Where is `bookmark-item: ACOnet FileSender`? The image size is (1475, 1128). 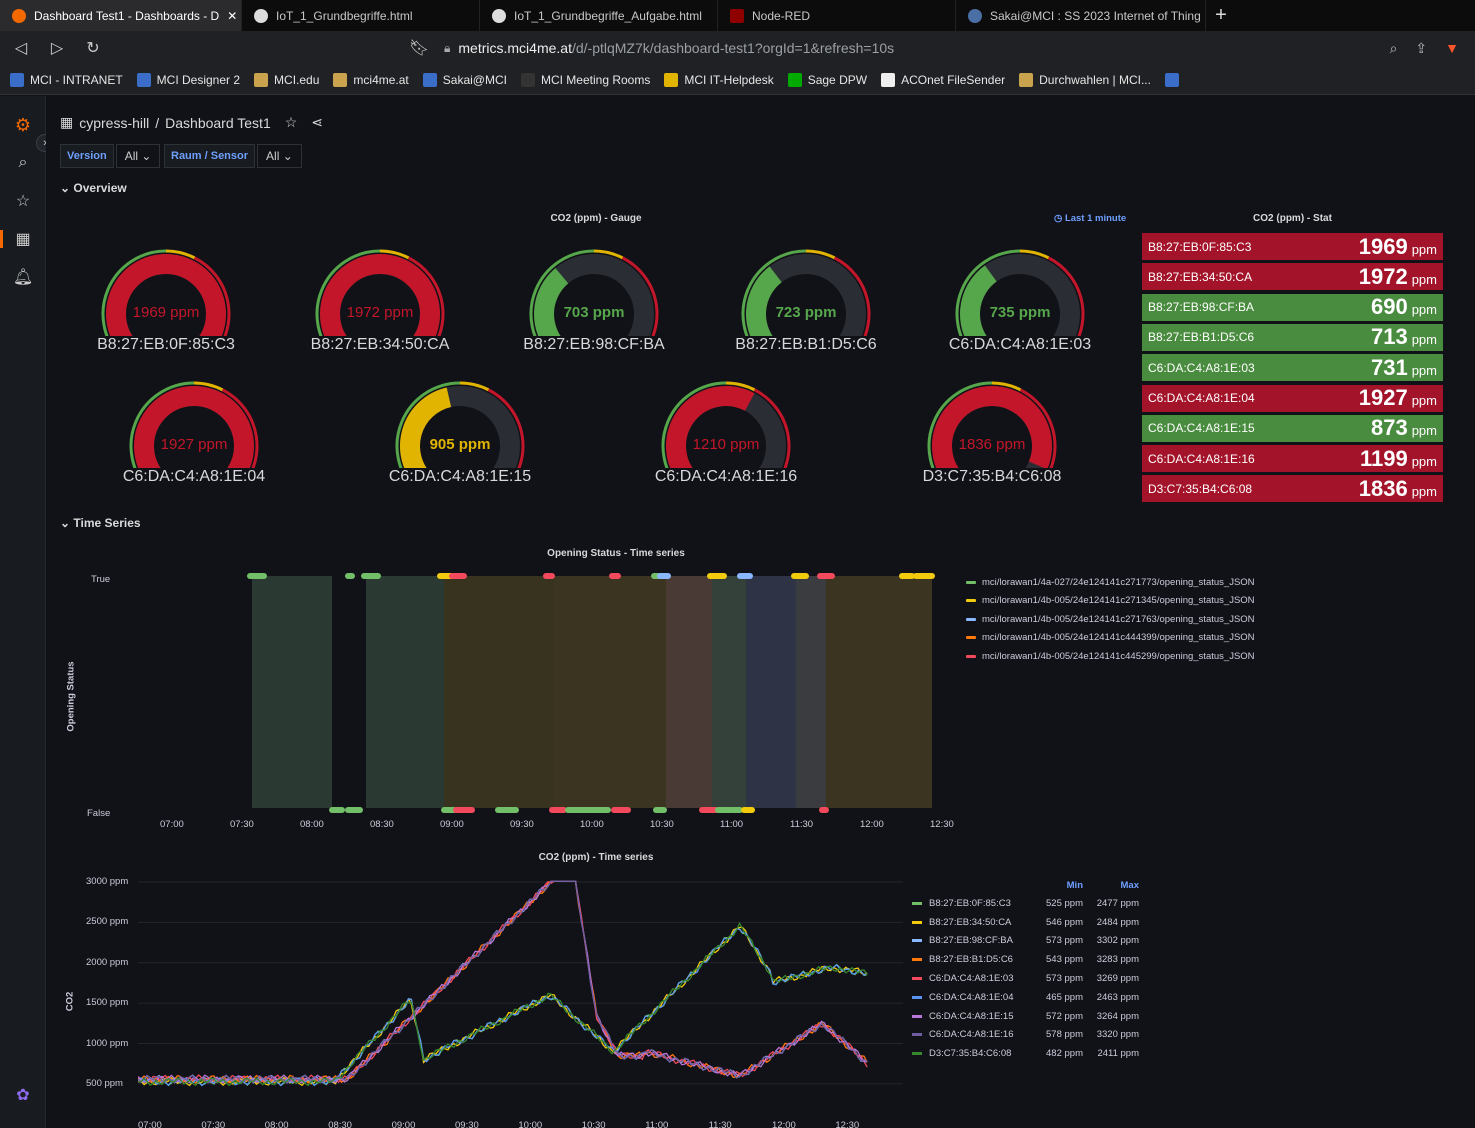
bookmark-item: ACOnet FileSender is located at coordinates (943, 79).